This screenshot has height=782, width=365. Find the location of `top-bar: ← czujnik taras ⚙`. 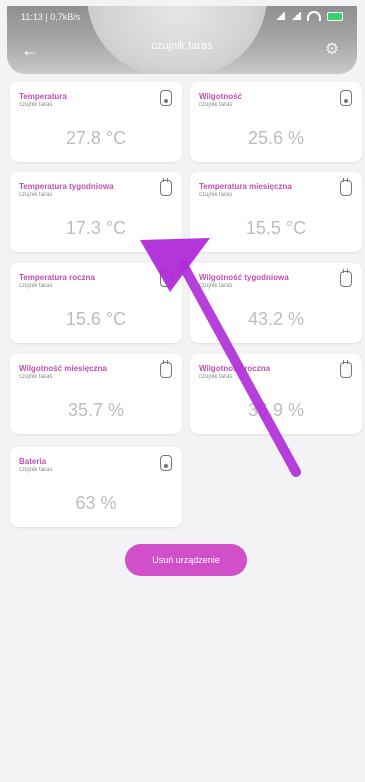

top-bar: ← czujnik taras ⚙ is located at coordinates (182, 50).